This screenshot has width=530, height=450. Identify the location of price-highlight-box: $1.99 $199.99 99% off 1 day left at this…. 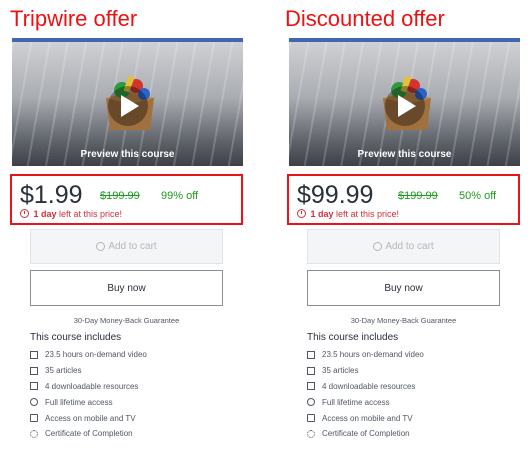
(126, 199).